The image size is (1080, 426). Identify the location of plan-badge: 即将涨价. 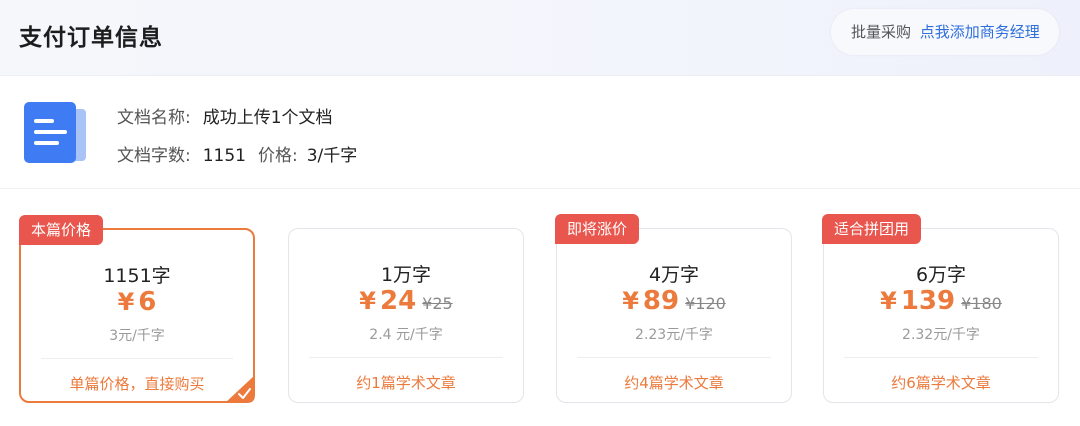
(597, 229).